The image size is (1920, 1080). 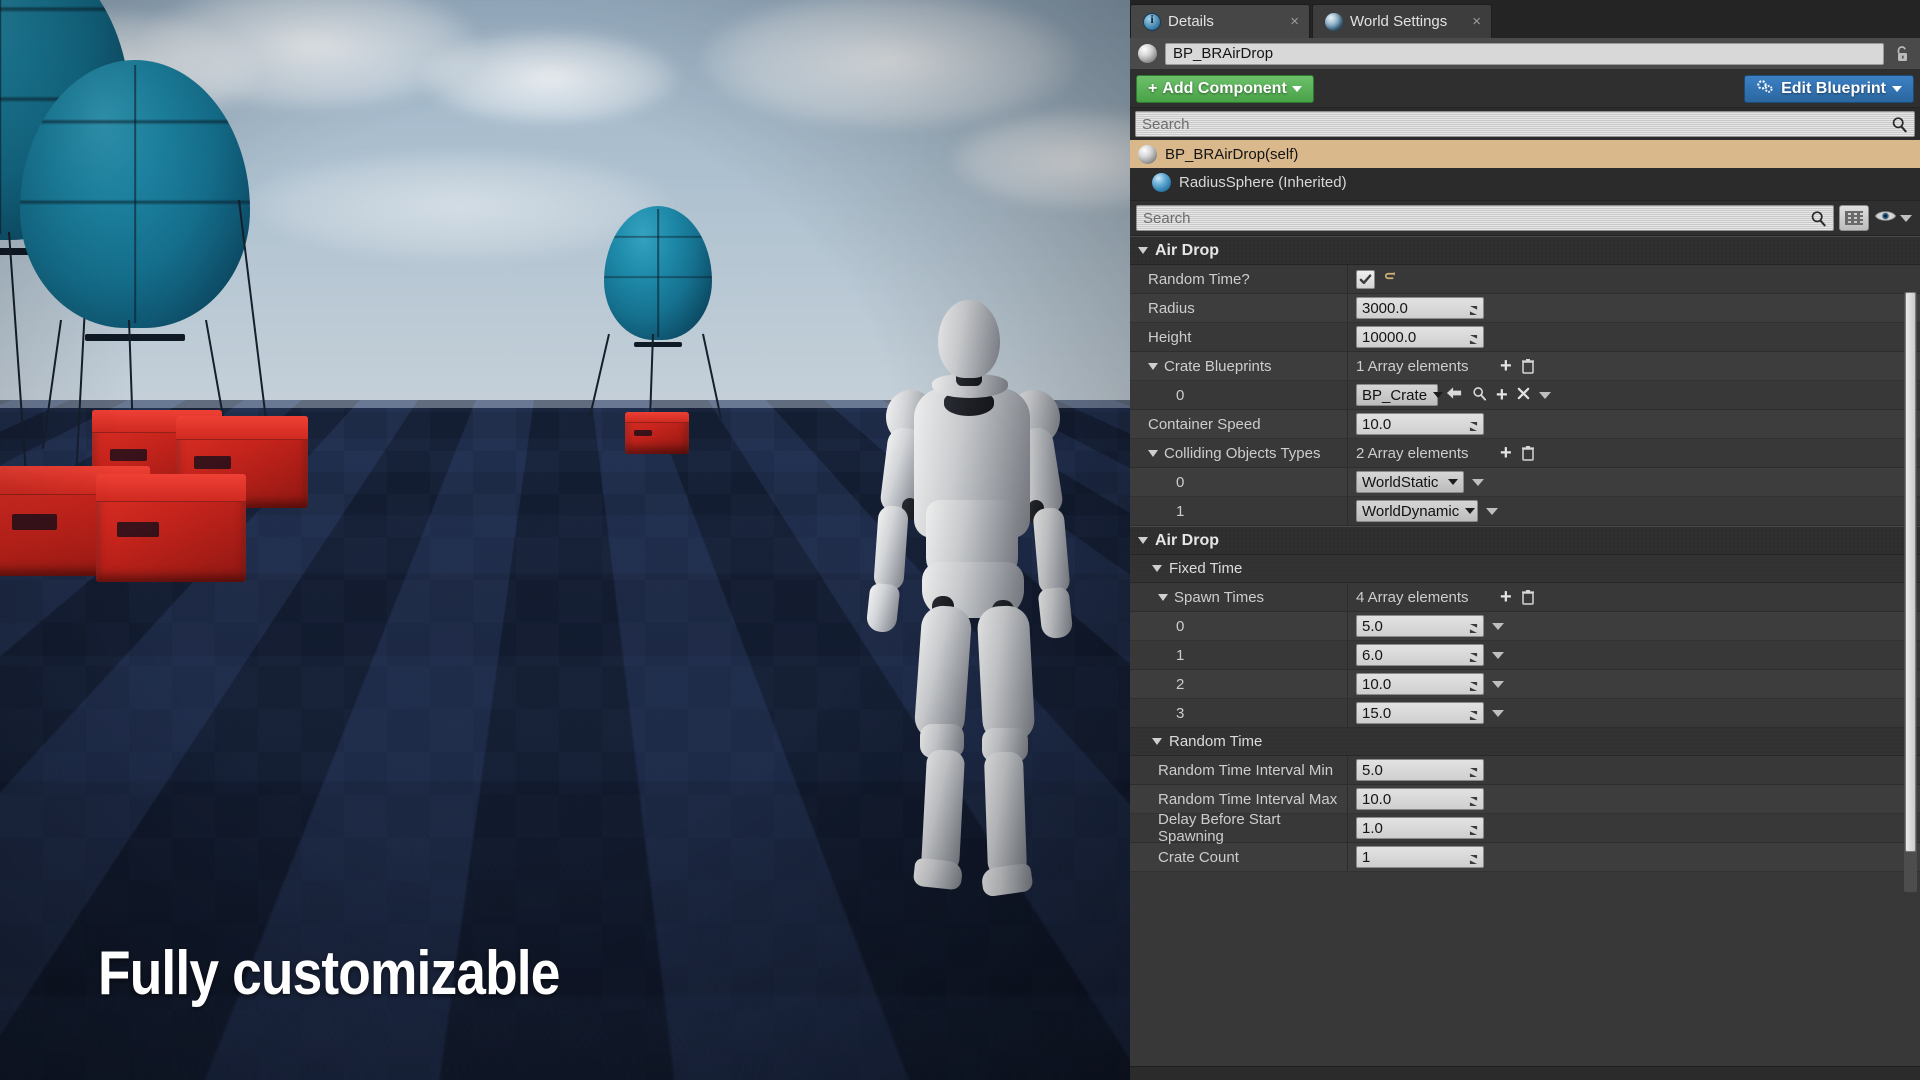 I want to click on mannequin-forearm-right, so click(x=1051, y=551).